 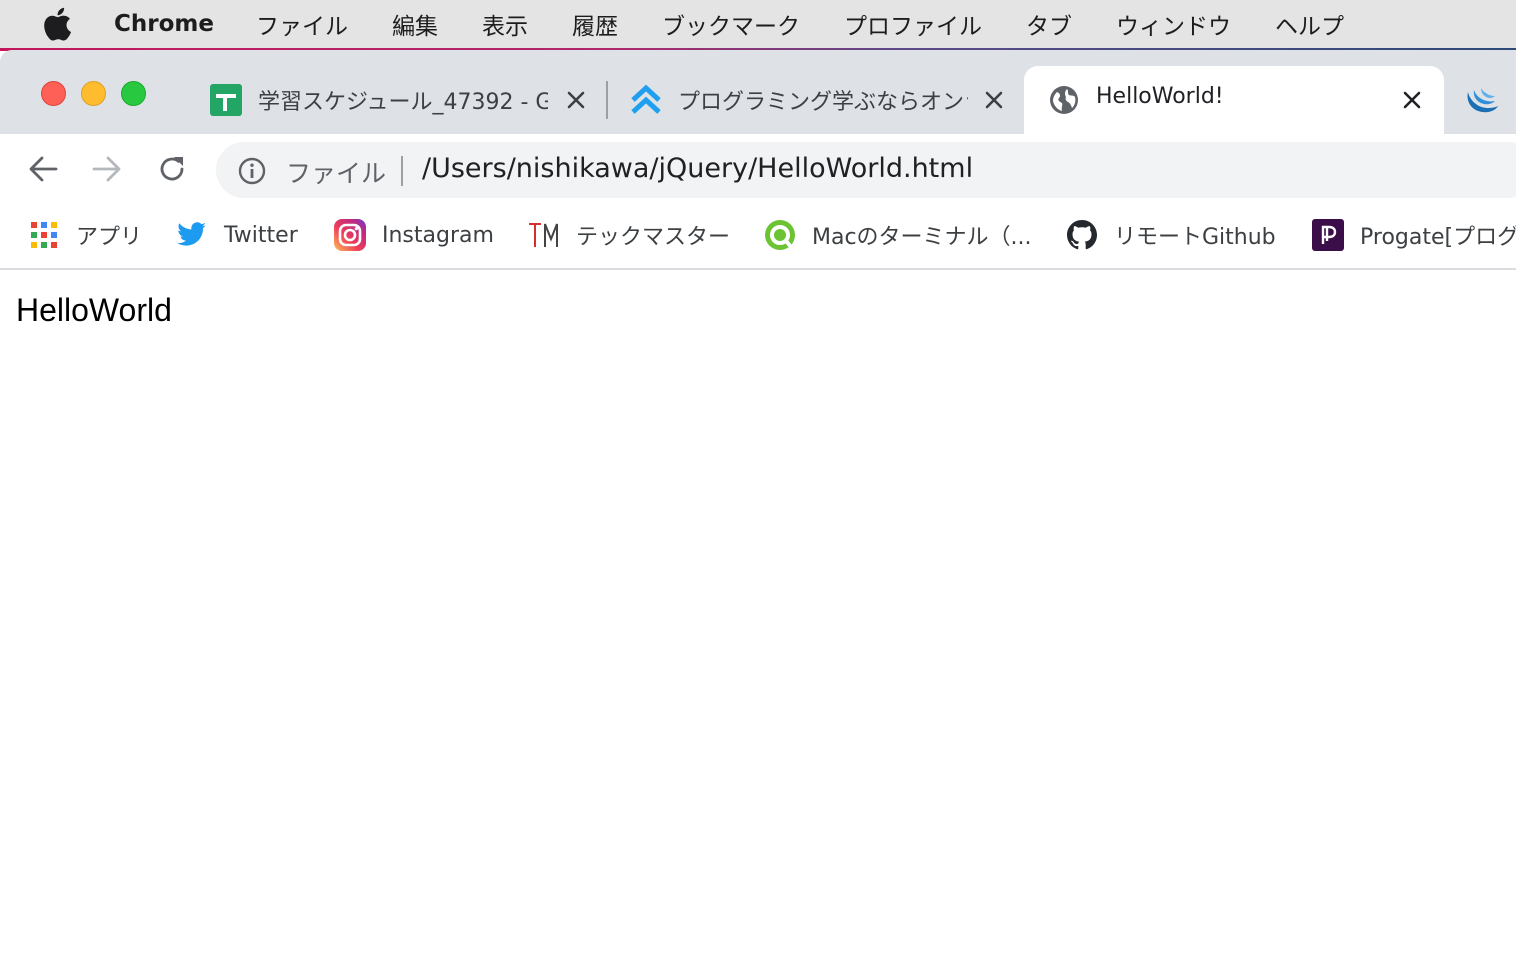 What do you see at coordinates (595, 24) in the screenshot?
I see `menu-history: 履歴` at bounding box center [595, 24].